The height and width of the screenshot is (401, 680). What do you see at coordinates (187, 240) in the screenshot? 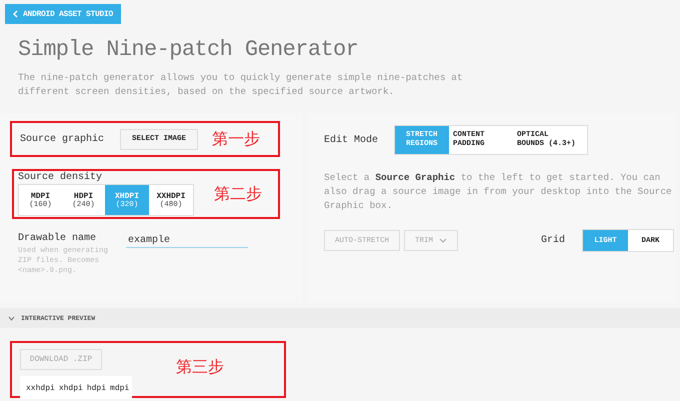
I see `drawable-name-field: example` at bounding box center [187, 240].